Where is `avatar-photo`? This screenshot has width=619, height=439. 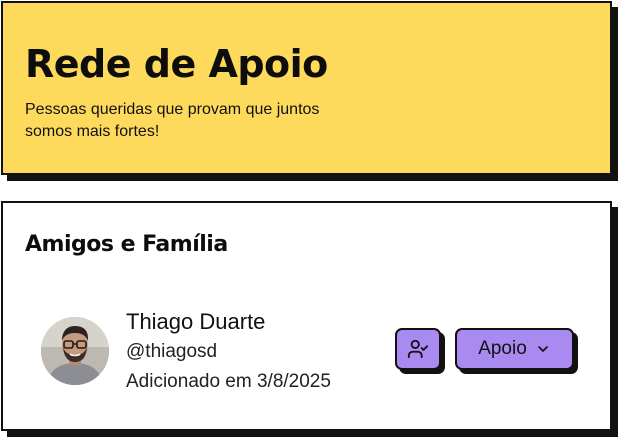
avatar-photo is located at coordinates (75, 351).